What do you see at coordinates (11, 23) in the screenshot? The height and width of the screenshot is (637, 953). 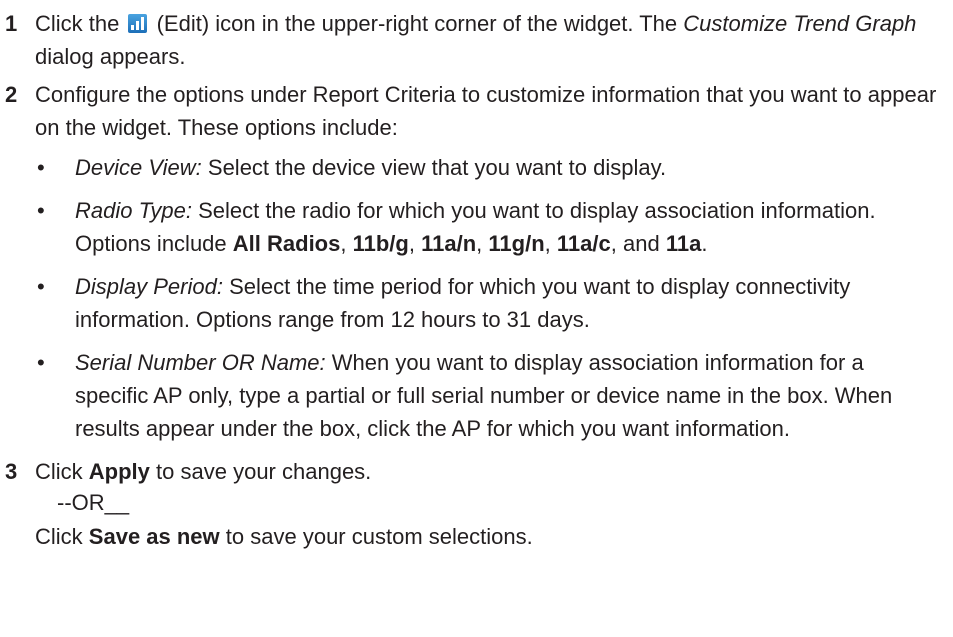 I see `step-number: 1` at bounding box center [11, 23].